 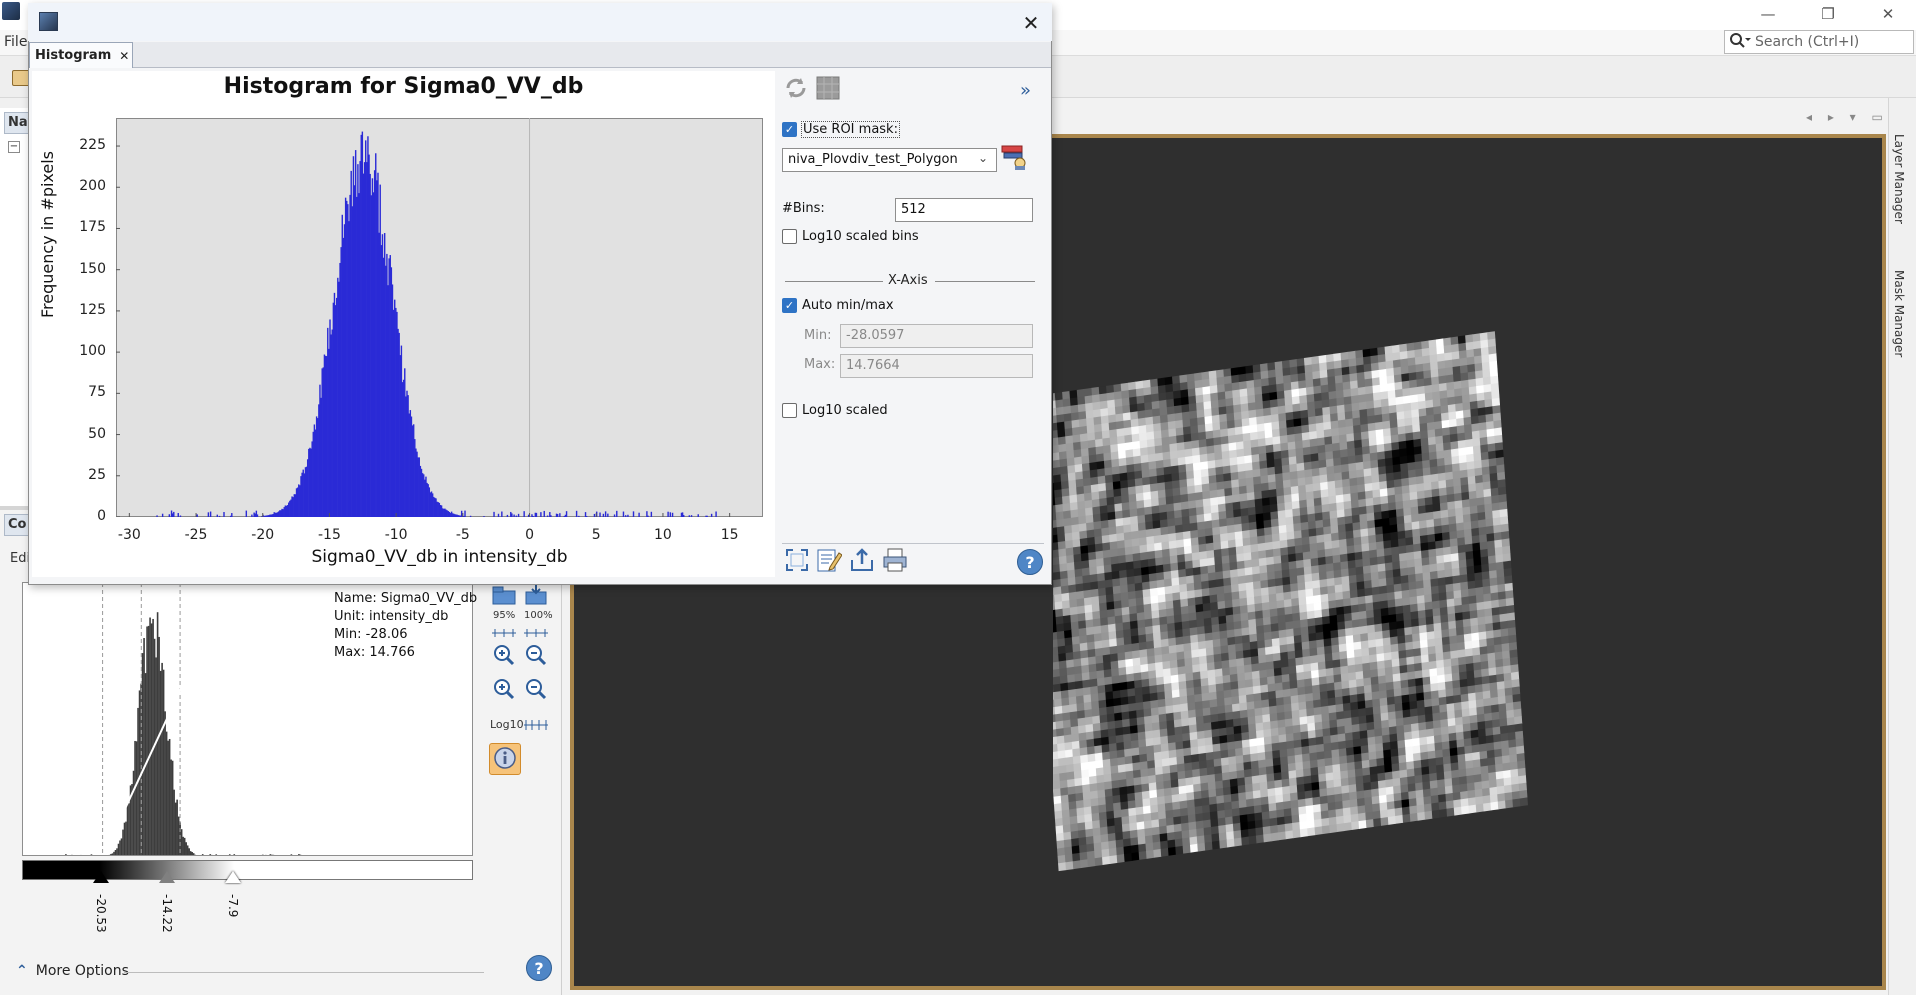 What do you see at coordinates (167, 877) in the screenshot?
I see `slider-mid` at bounding box center [167, 877].